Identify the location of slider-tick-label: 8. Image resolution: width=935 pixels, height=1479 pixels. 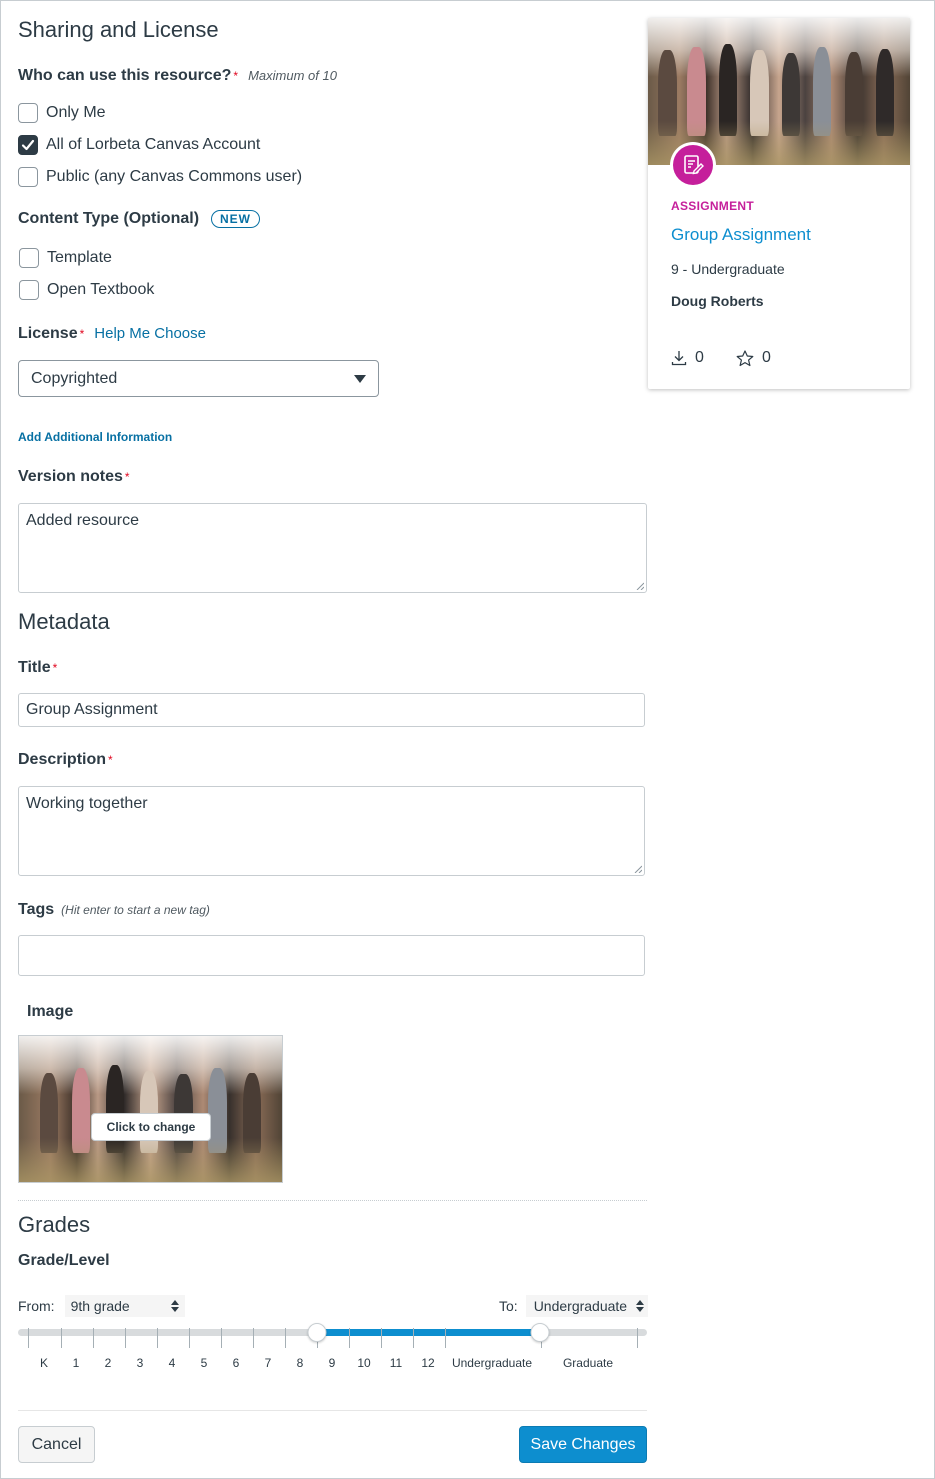
(300, 1363).